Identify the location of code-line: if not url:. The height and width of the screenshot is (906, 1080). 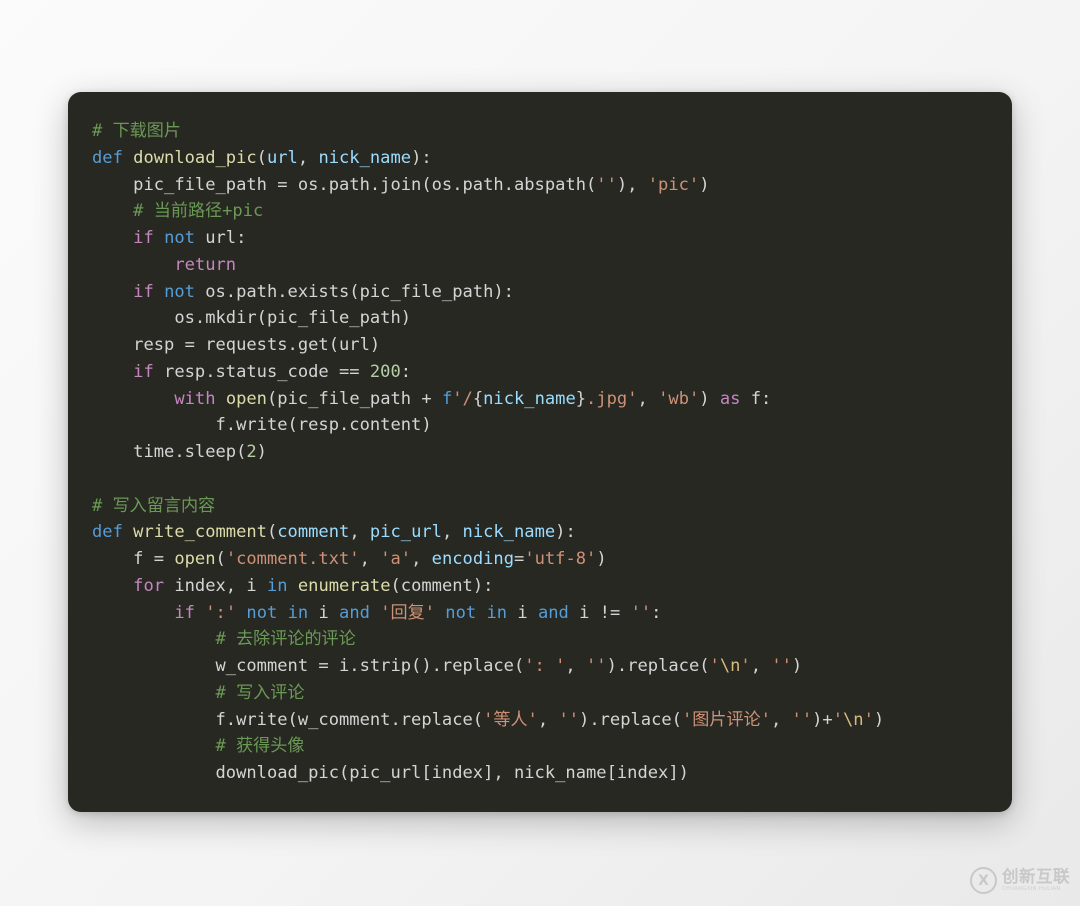
(190, 238).